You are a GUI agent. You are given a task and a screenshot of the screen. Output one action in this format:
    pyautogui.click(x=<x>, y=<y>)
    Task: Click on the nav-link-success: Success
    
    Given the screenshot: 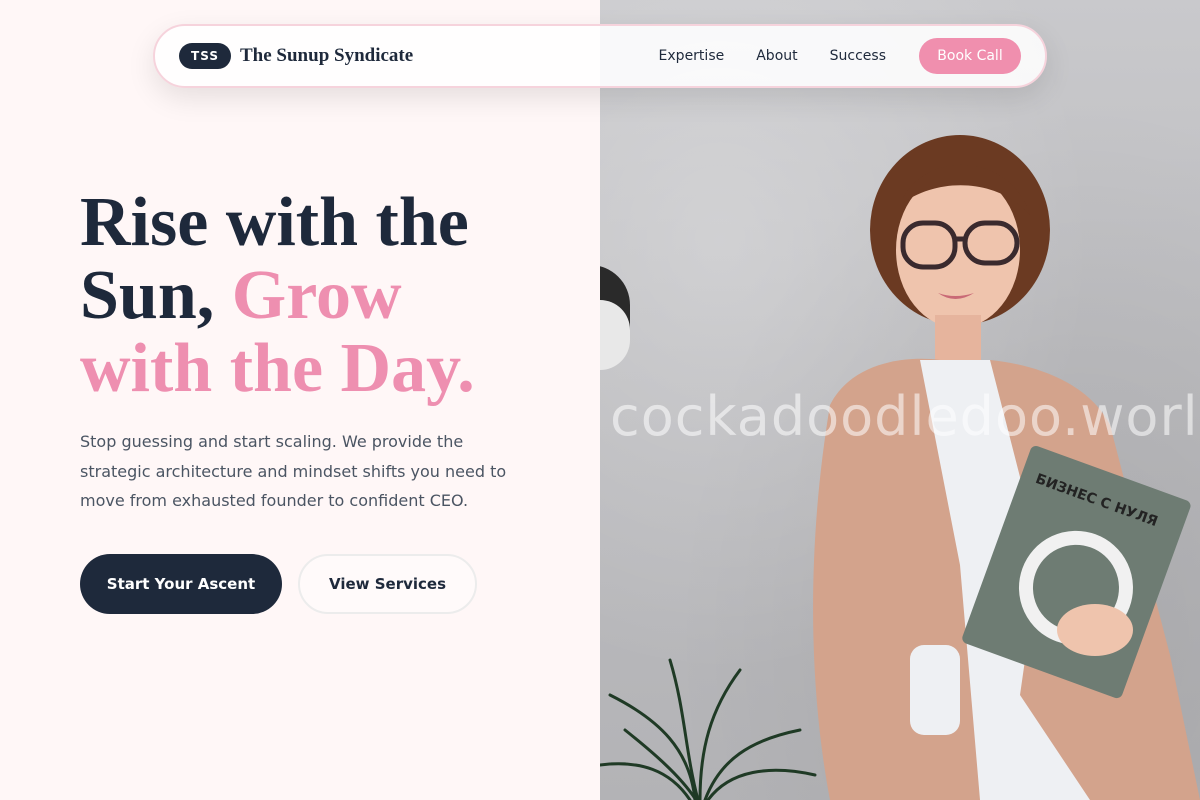 What is the action you would take?
    pyautogui.click(x=858, y=56)
    